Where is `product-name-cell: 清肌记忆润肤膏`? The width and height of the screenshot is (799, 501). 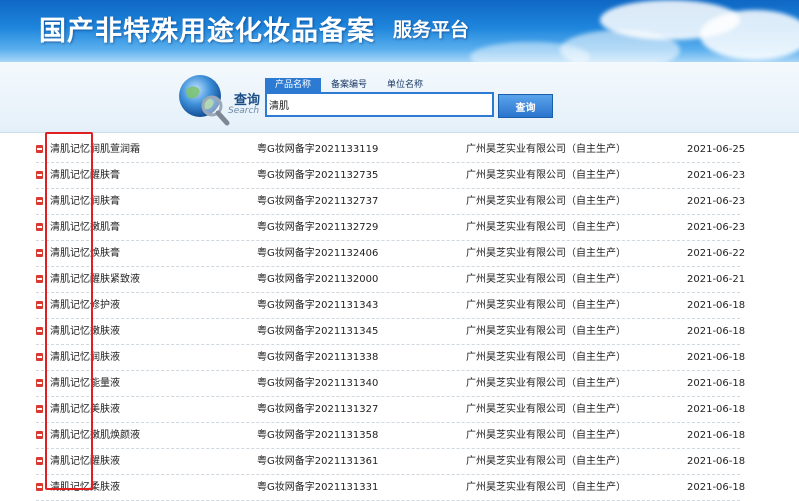
product-name-cell: 清肌记忆润肤膏 is located at coordinates (85, 201).